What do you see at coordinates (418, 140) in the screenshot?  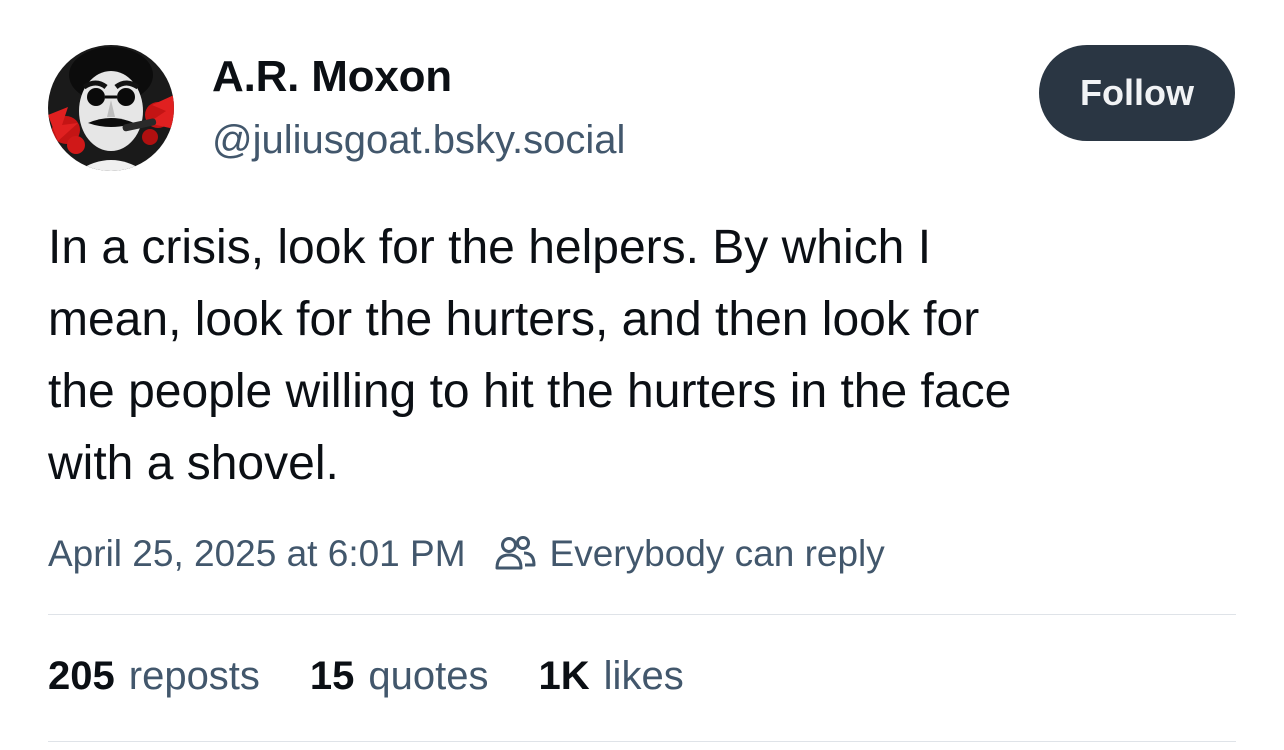 I see `author-handle: @juliusgoat.bsky.social` at bounding box center [418, 140].